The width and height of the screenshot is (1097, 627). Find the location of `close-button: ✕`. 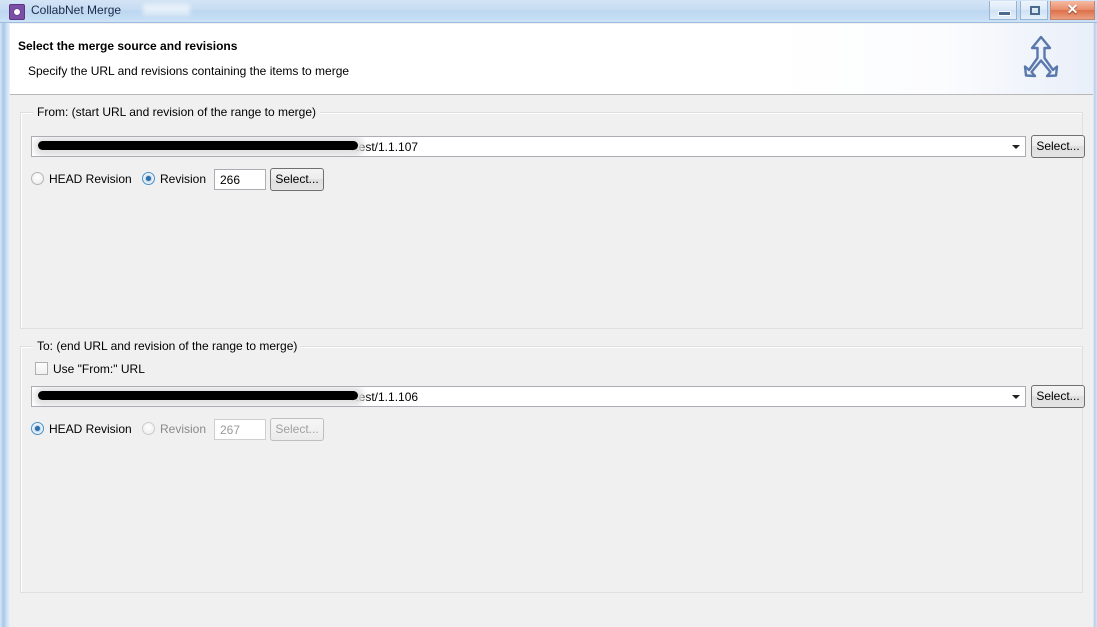

close-button: ✕ is located at coordinates (1072, 10).